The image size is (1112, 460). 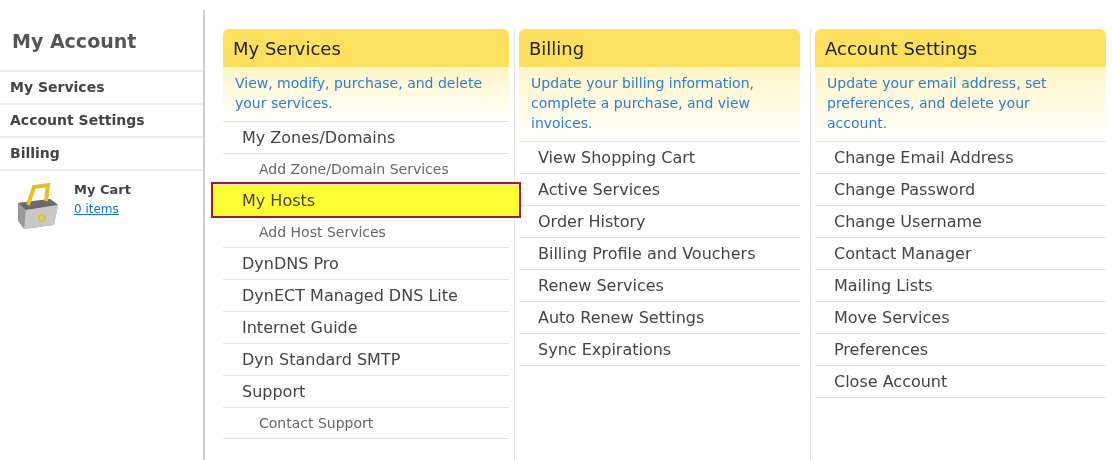 What do you see at coordinates (366, 48) in the screenshot?
I see `panel-header: My Services` at bounding box center [366, 48].